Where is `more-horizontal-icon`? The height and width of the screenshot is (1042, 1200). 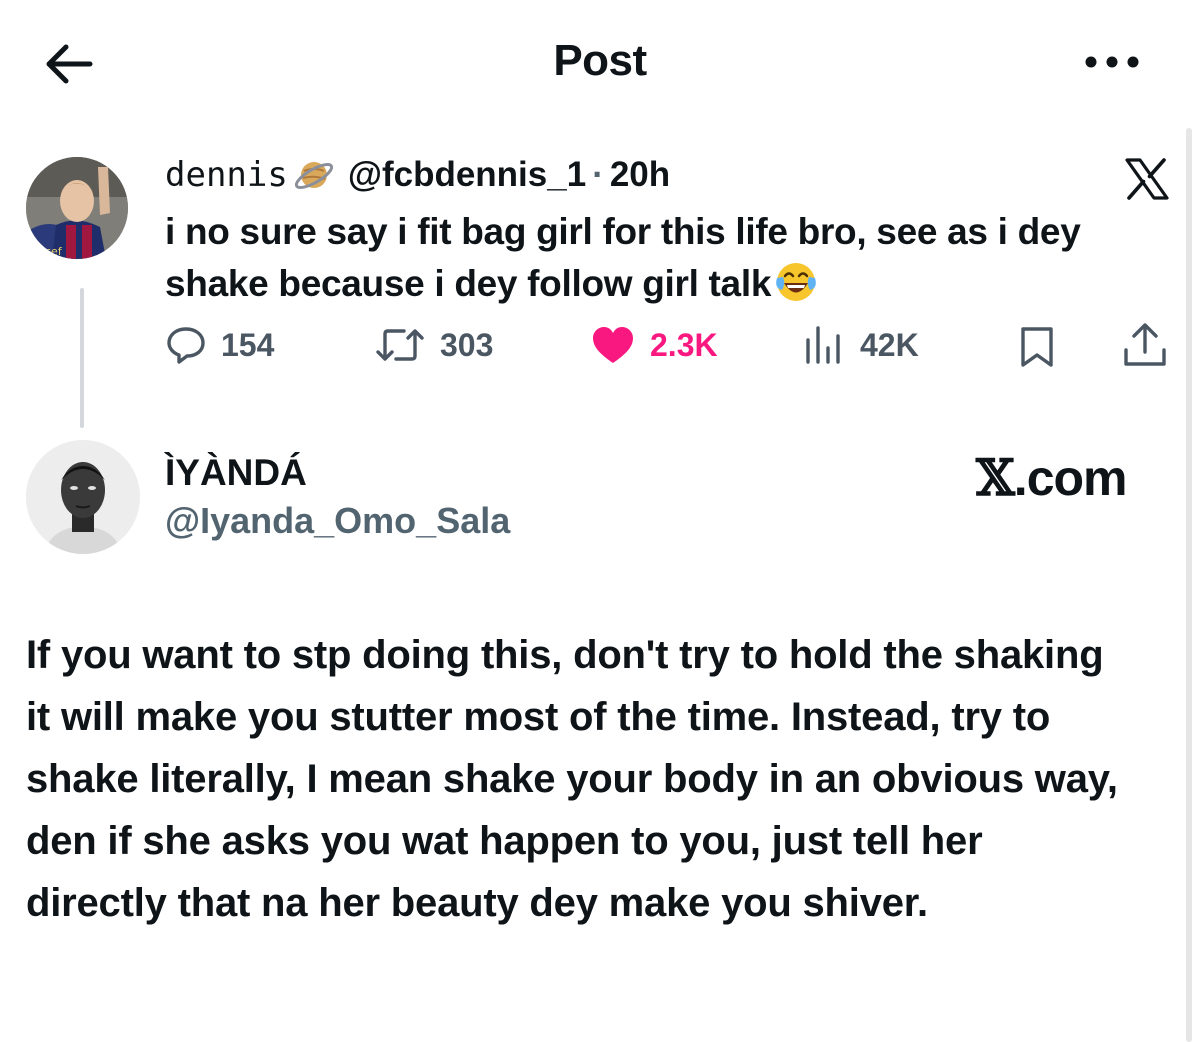 more-horizontal-icon is located at coordinates (1112, 62).